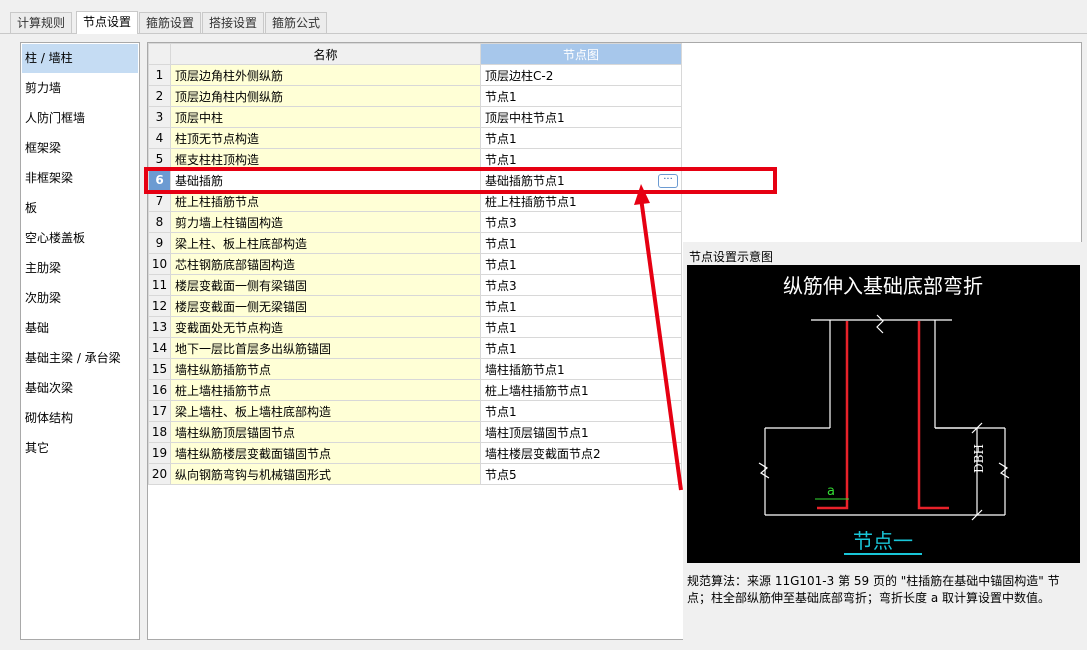 This screenshot has height=650, width=1087. Describe the element at coordinates (325, 75) in the screenshot. I see `row-name-cell: 顶层边角柱外侧纵筋` at that location.